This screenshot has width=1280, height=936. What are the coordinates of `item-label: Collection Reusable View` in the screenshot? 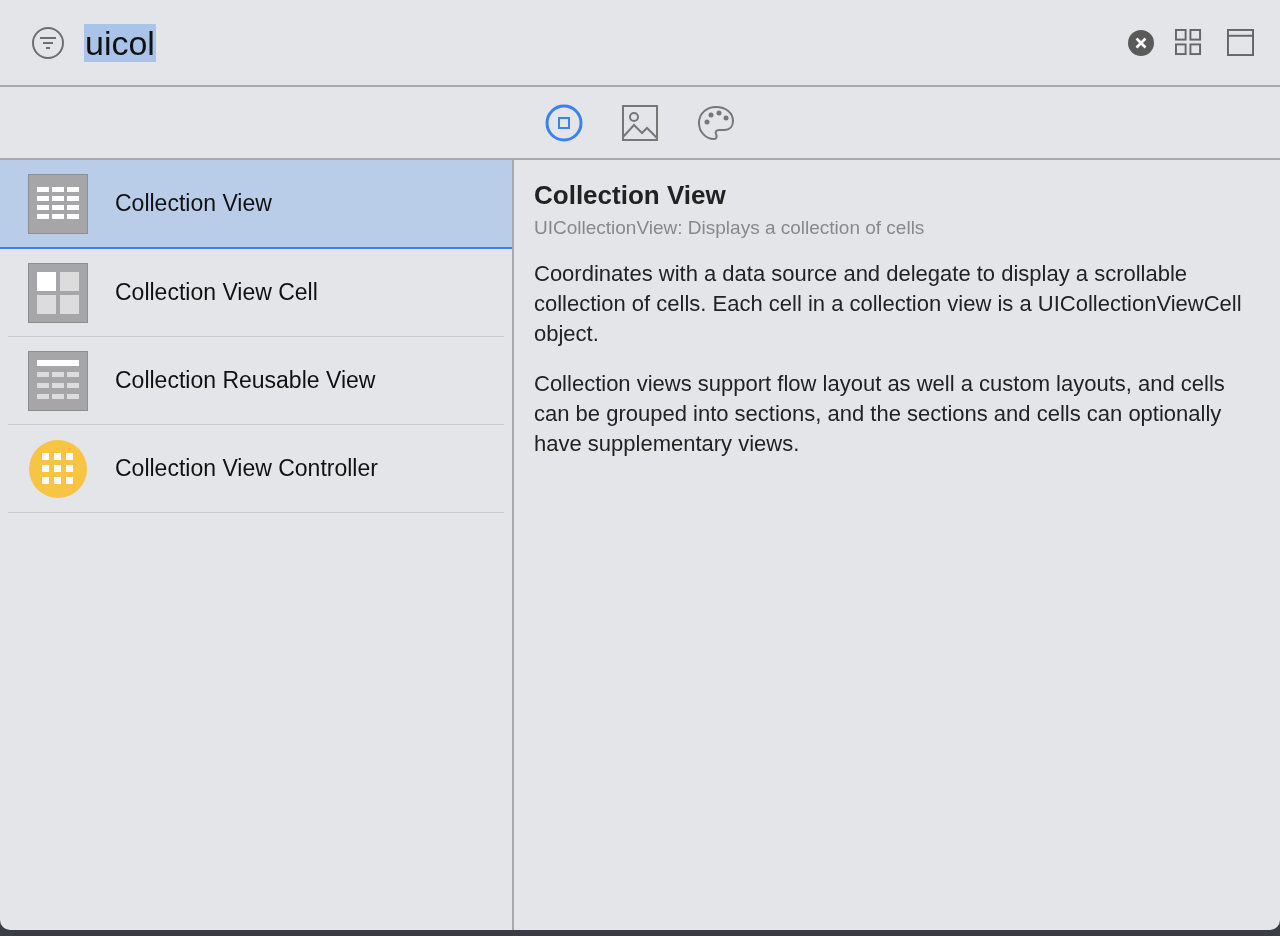 It's located at (245, 380).